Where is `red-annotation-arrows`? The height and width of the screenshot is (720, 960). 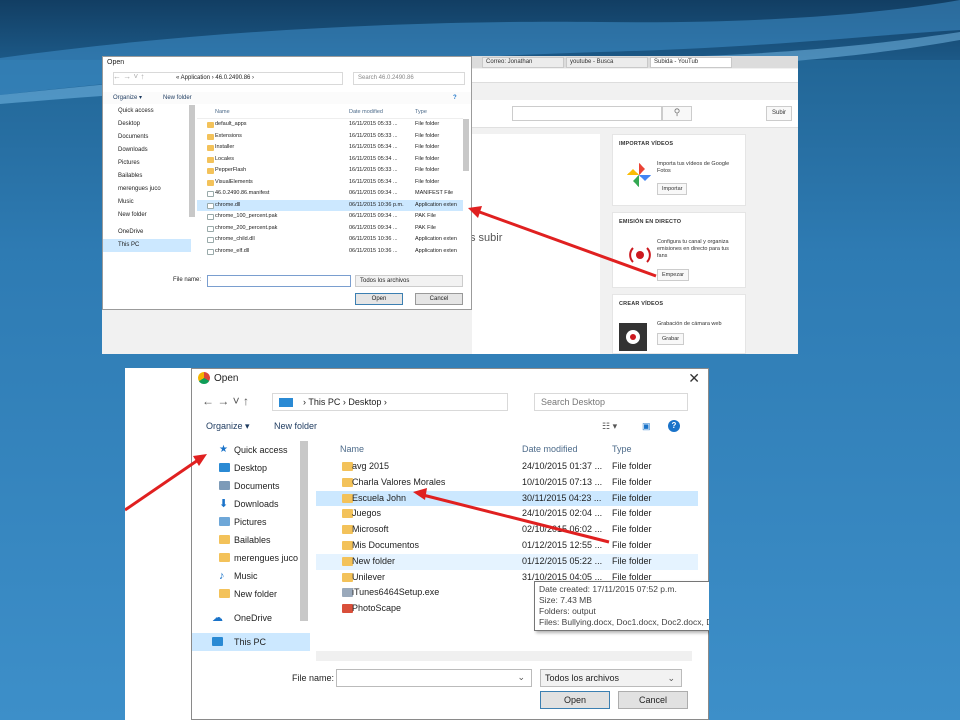
red-annotation-arrows is located at coordinates (367, 499).